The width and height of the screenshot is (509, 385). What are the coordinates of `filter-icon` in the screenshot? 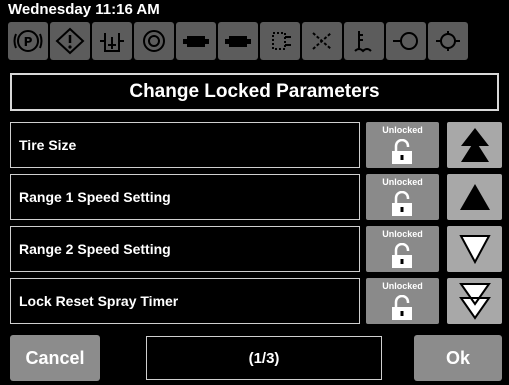 It's located at (280, 41).